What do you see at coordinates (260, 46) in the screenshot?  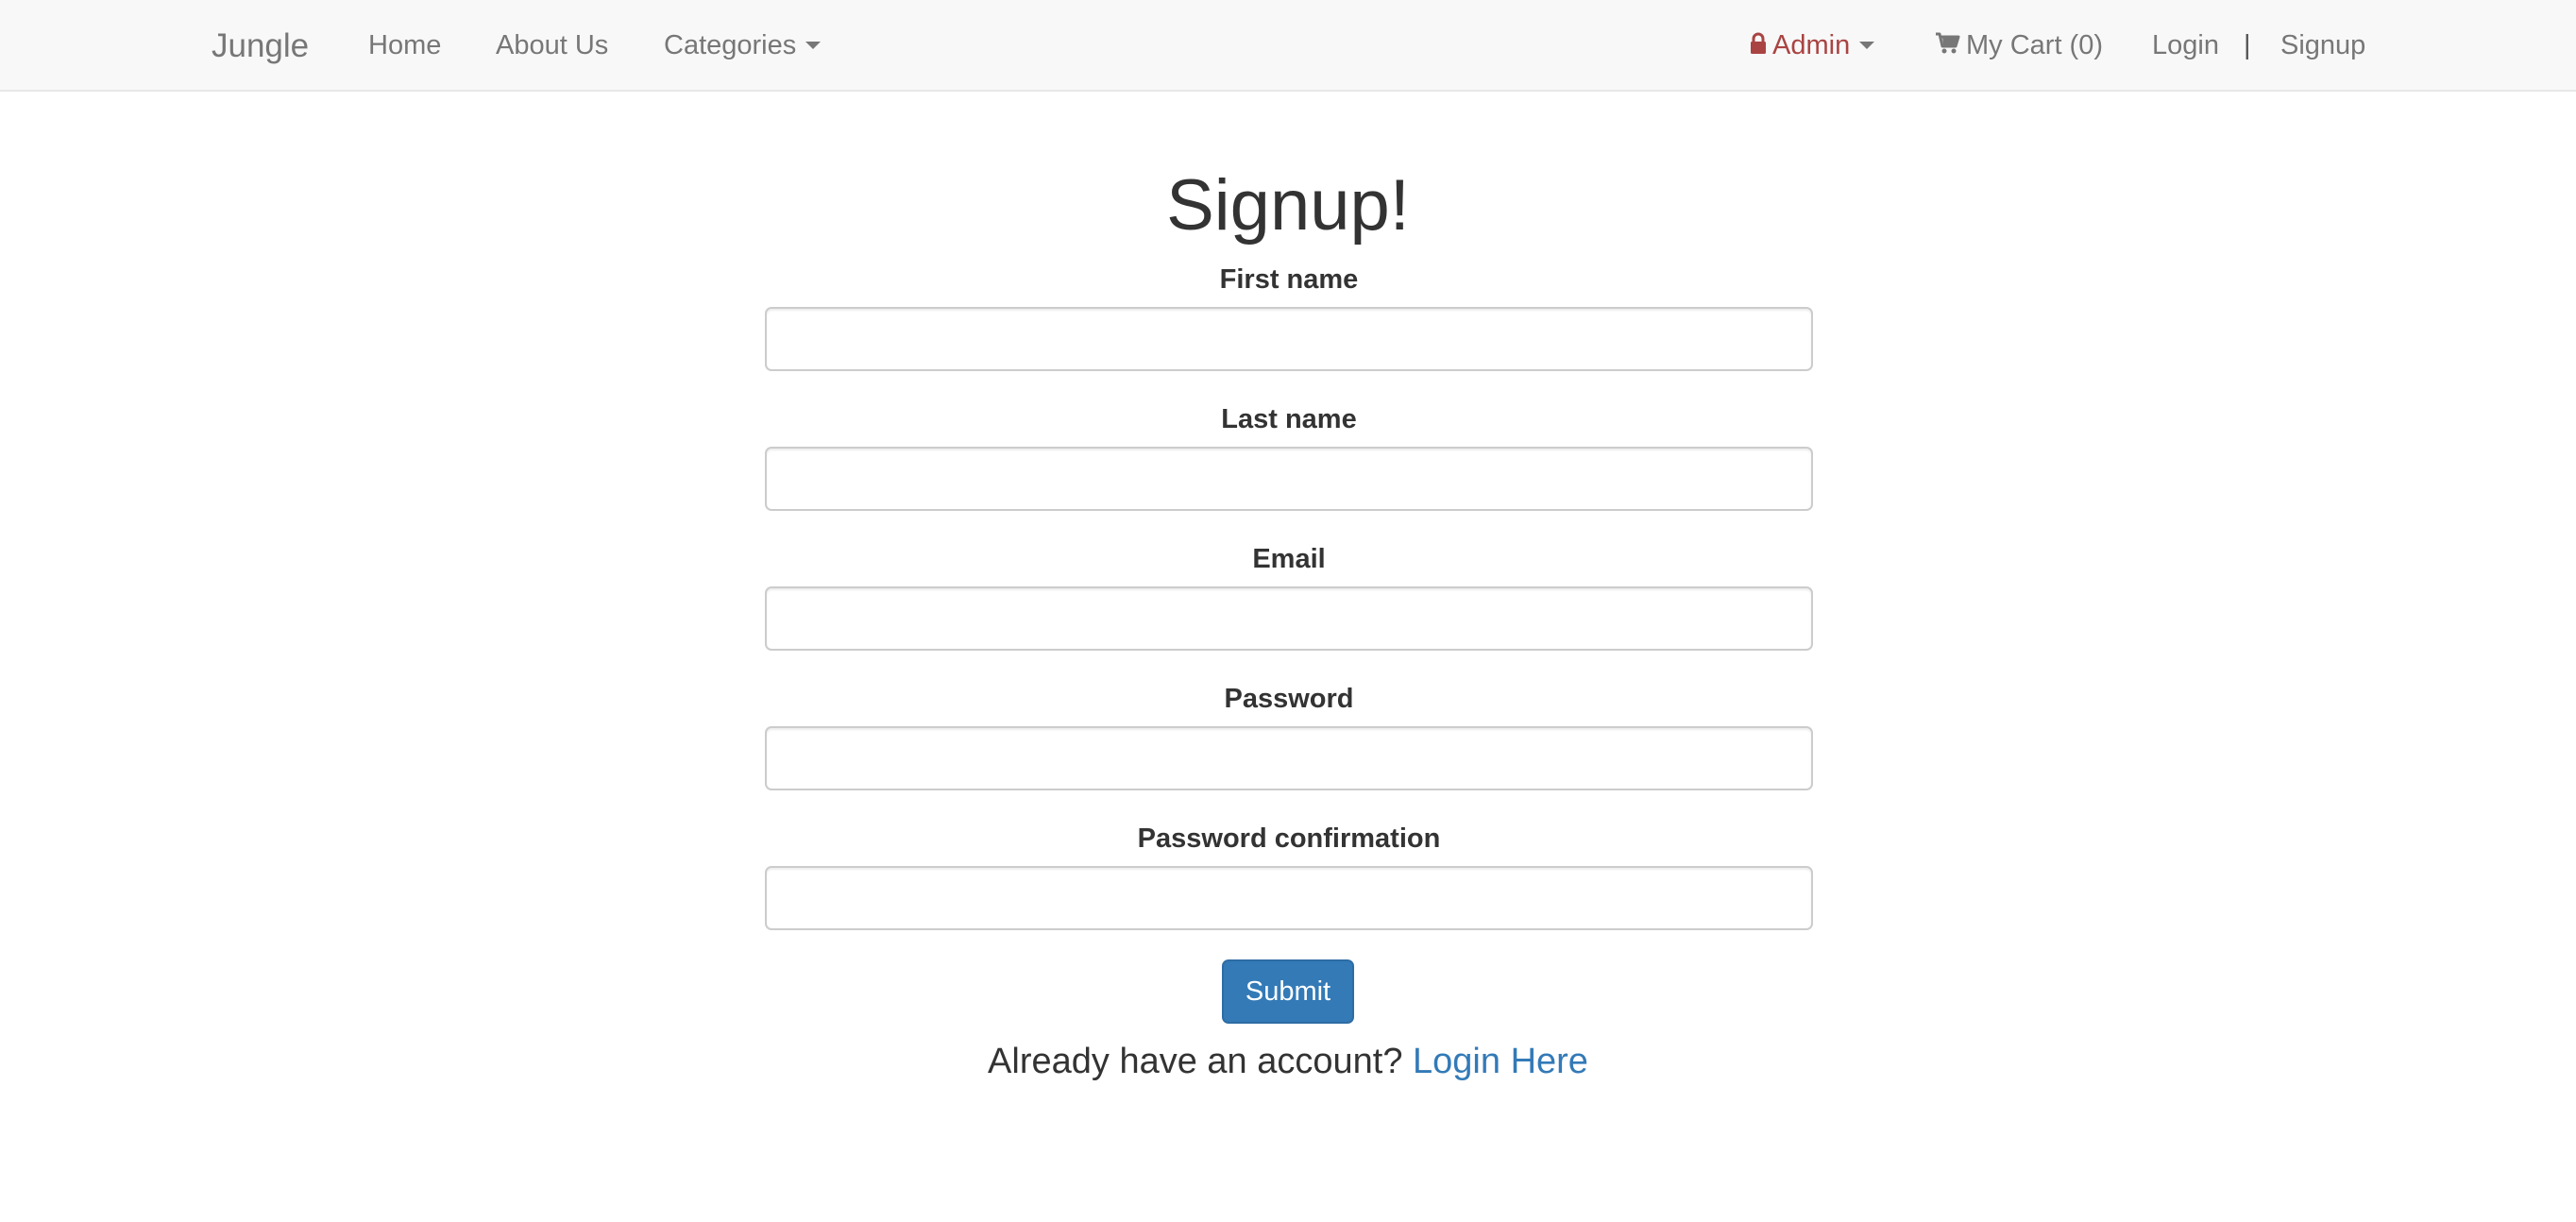 I see `brand-link: Jungle` at bounding box center [260, 46].